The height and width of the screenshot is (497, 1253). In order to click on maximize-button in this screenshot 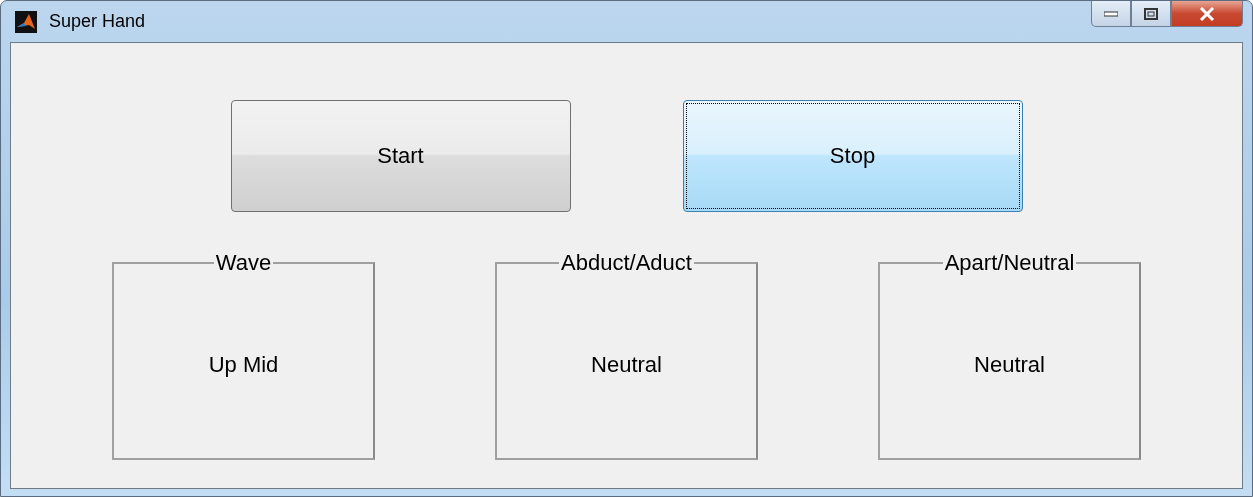, I will do `click(1151, 14)`.